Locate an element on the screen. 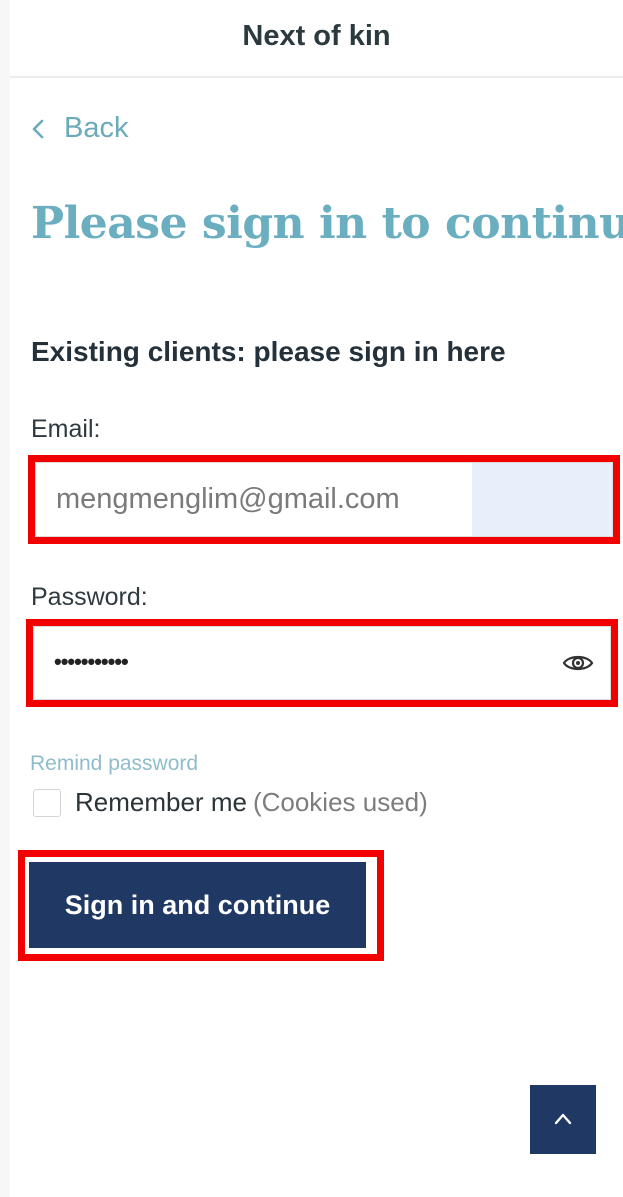 This screenshot has width=623, height=1197. remember-me-row: Remember me (Cookies used) is located at coordinates (230, 802).